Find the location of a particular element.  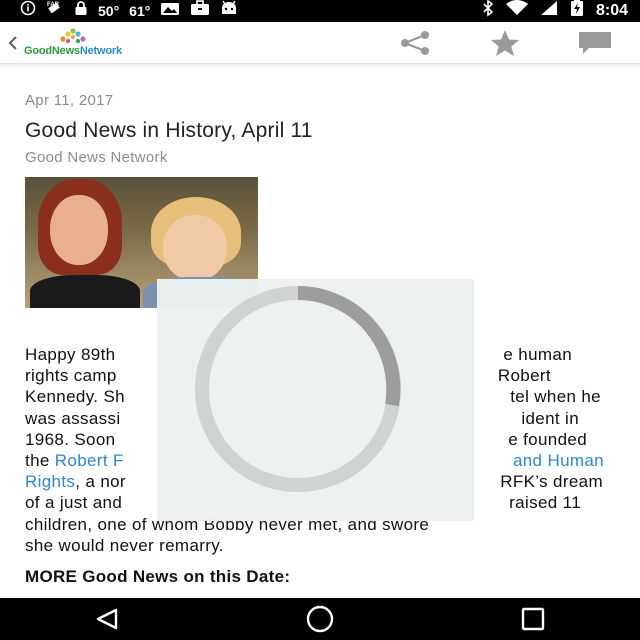

wifi-icon is located at coordinates (516, 11).